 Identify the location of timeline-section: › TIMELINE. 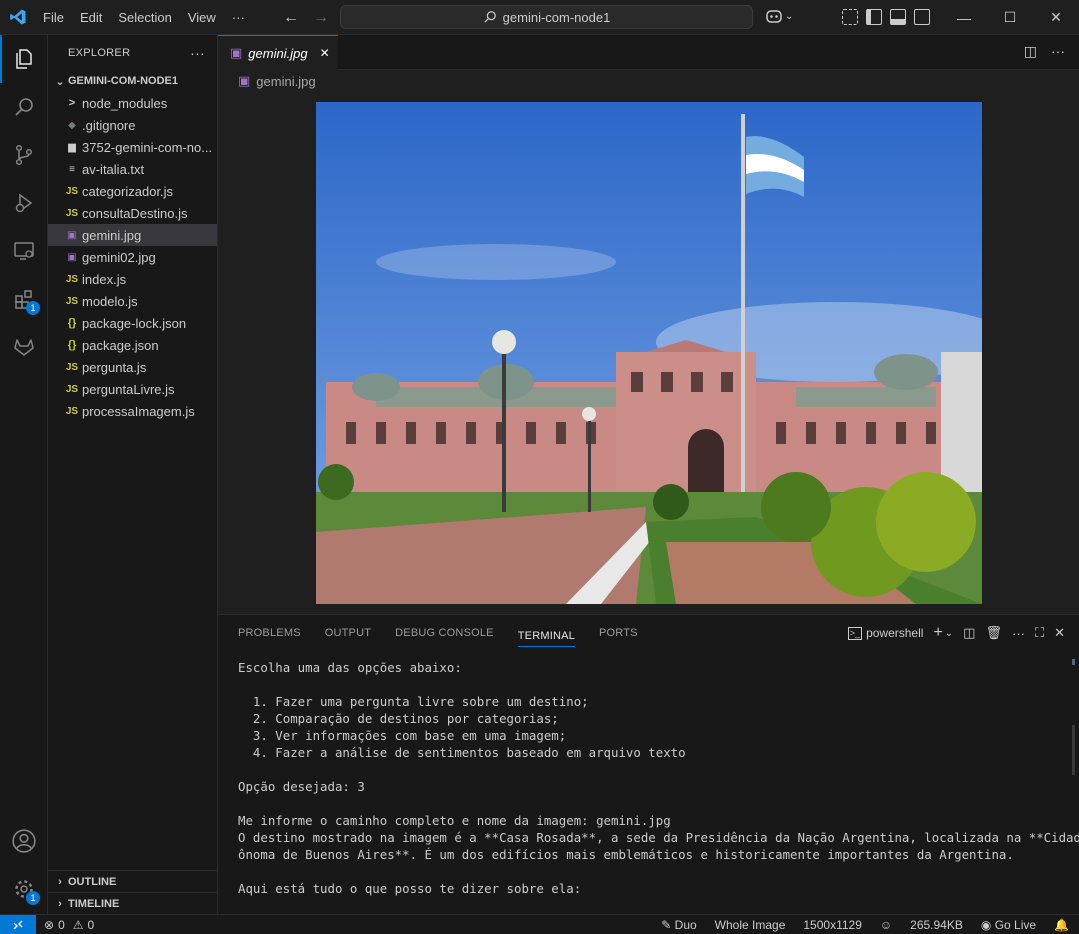
(133, 903).